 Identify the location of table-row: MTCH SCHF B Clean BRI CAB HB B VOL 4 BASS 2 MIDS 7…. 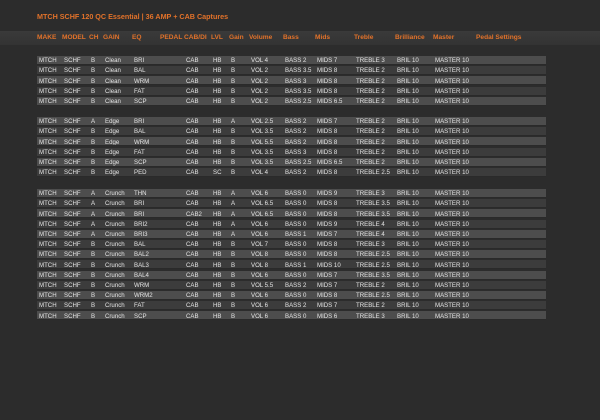
(291, 60).